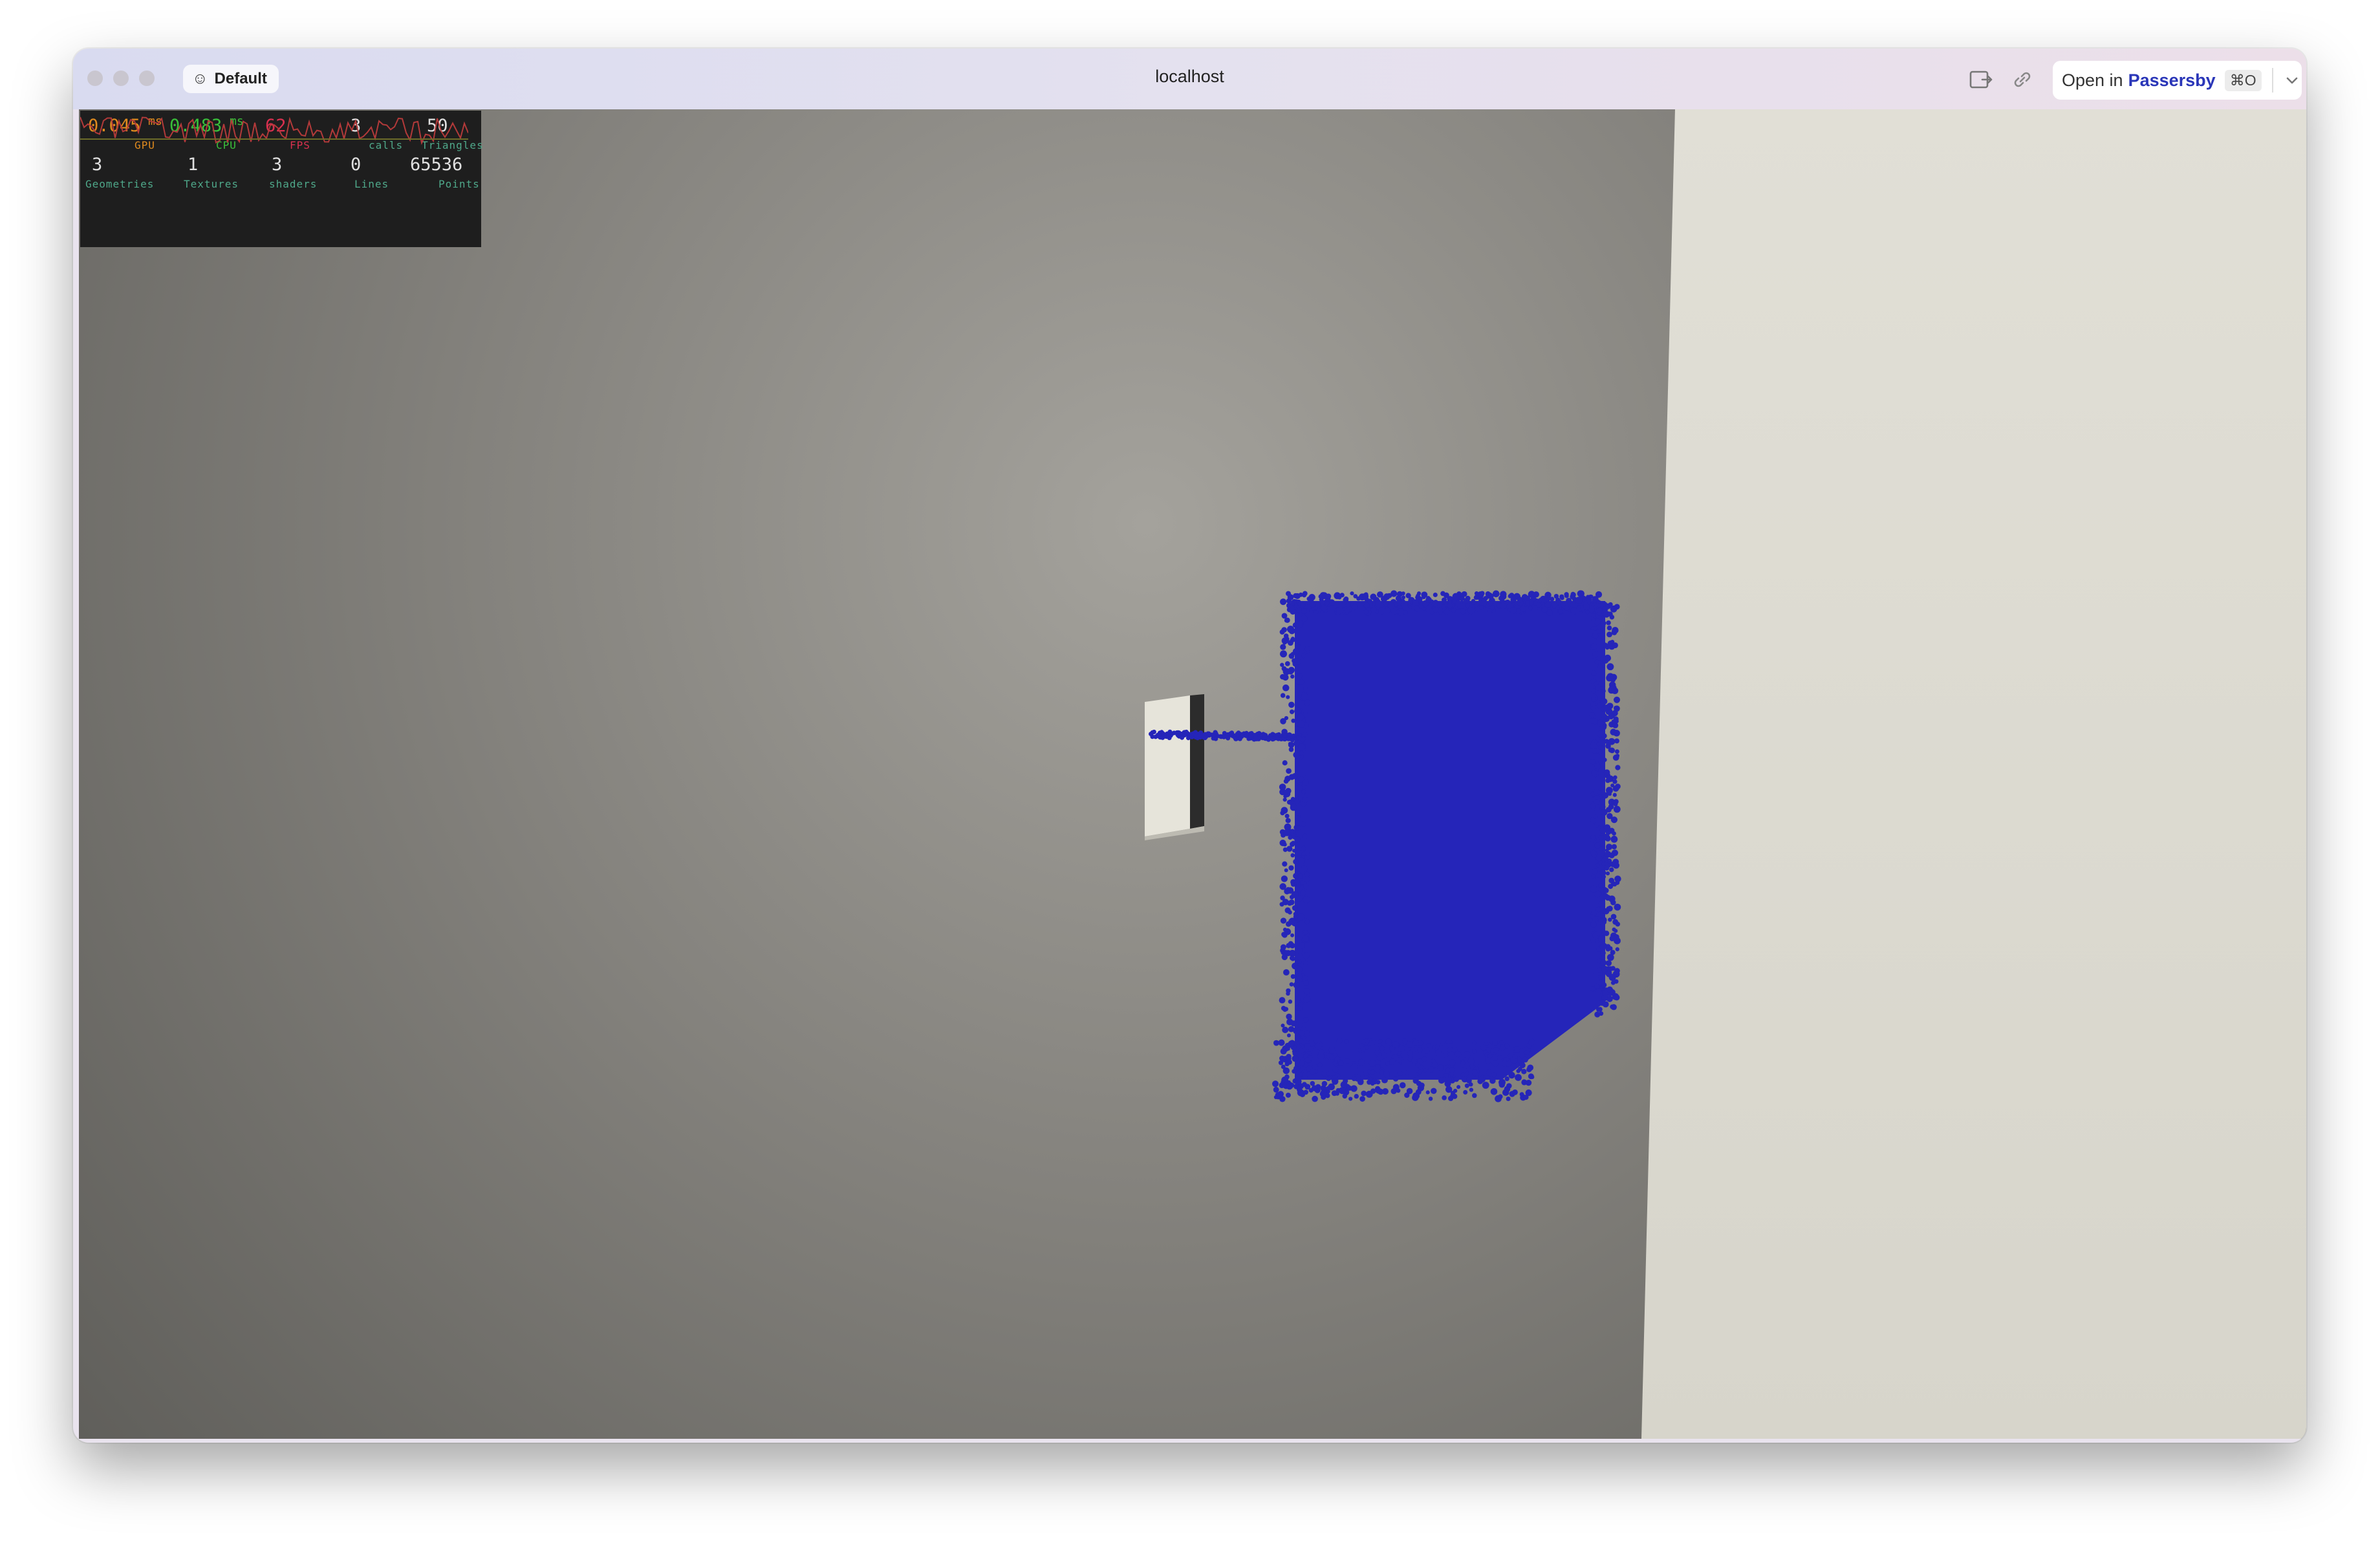  I want to click on shortcut-badge: ⌘O, so click(2243, 80).